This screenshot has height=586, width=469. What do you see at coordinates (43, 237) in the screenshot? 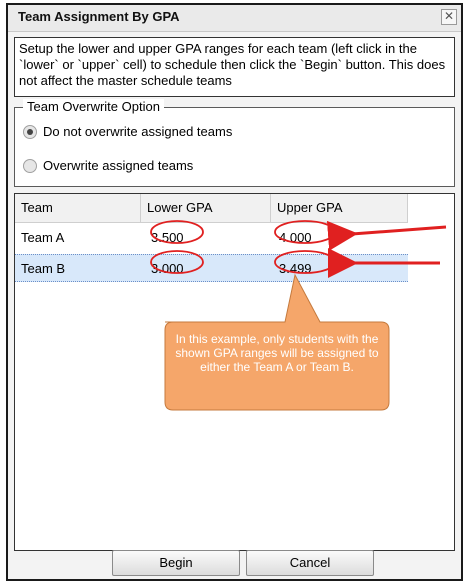
I see `team-cell: Team A` at bounding box center [43, 237].